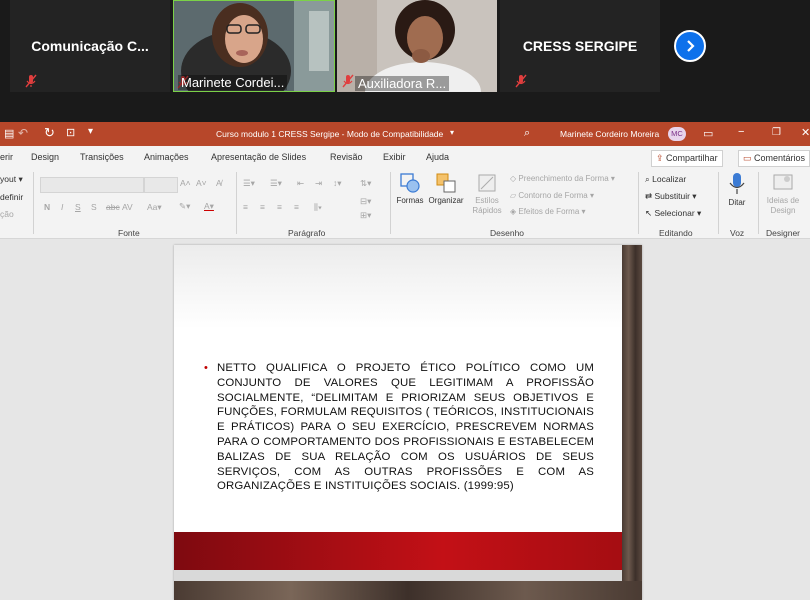 Image resolution: width=810 pixels, height=600 pixels. Describe the element at coordinates (279, 207) in the screenshot. I see `align-right-icon: ≡` at that location.